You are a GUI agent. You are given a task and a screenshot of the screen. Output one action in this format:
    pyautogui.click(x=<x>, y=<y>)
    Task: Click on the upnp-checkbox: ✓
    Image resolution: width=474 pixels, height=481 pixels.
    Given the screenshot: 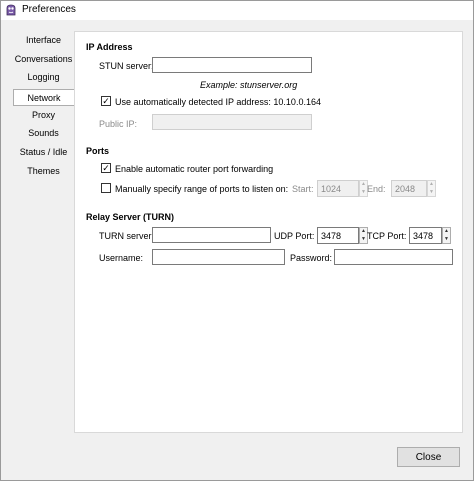 What is the action you would take?
    pyautogui.click(x=106, y=168)
    